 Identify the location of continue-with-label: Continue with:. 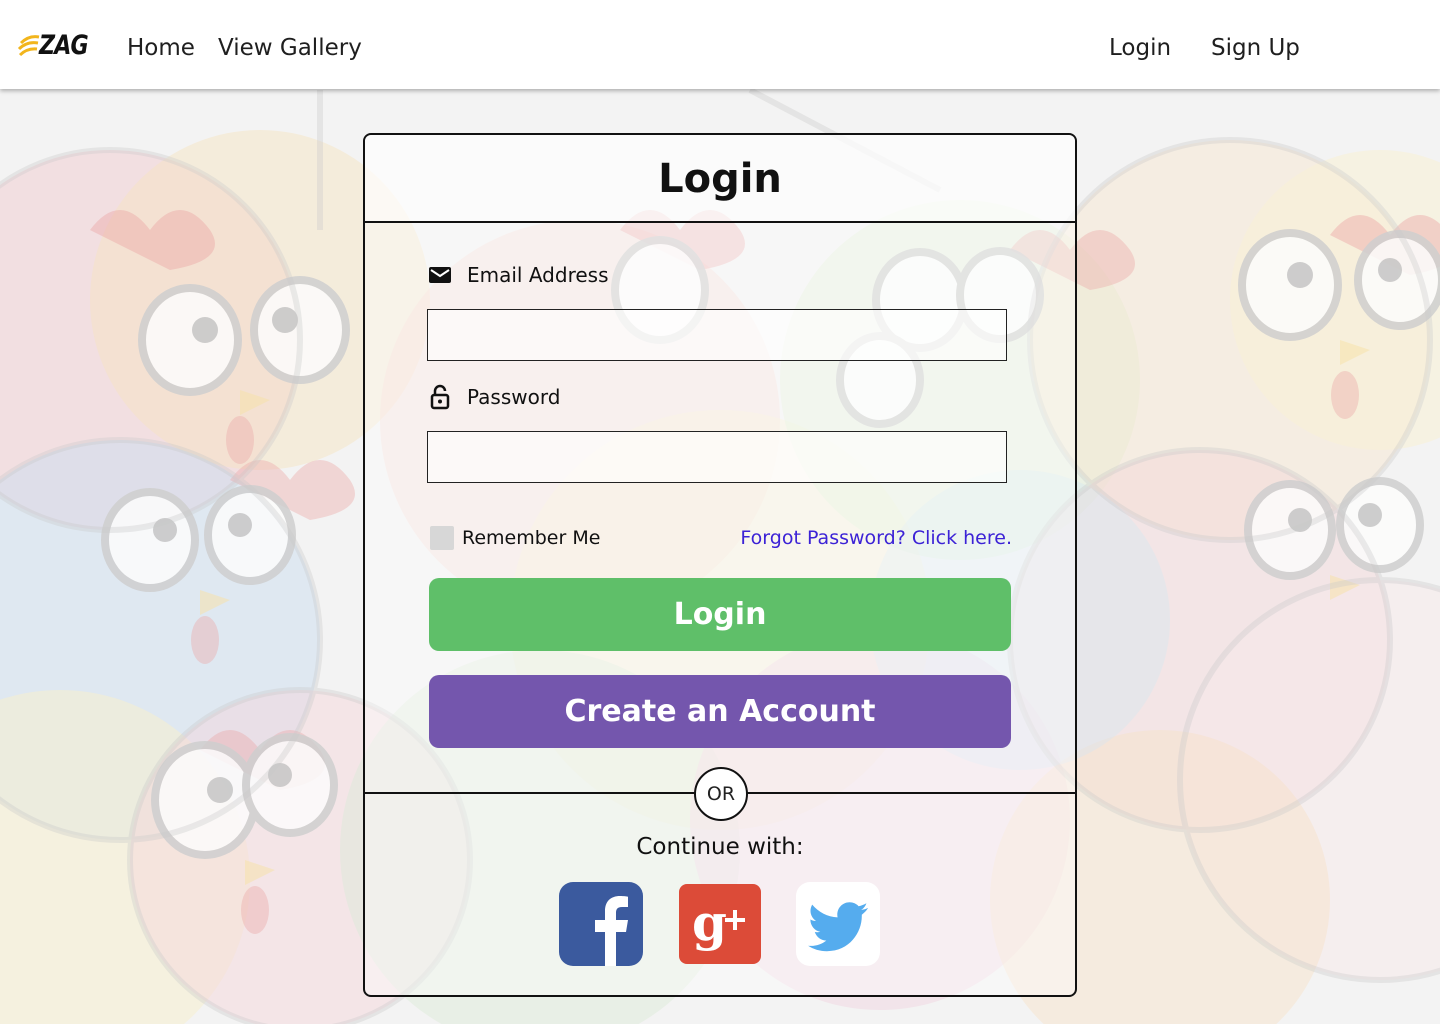
(720, 847).